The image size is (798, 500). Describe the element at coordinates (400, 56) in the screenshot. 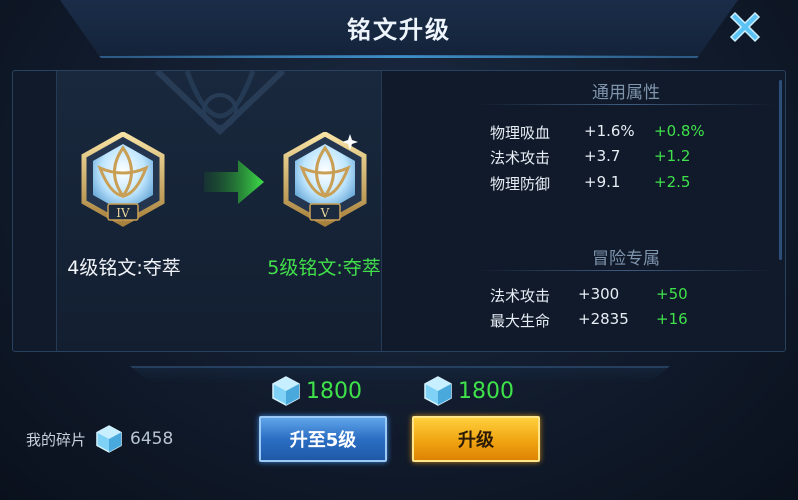

I see `title-glow` at that location.